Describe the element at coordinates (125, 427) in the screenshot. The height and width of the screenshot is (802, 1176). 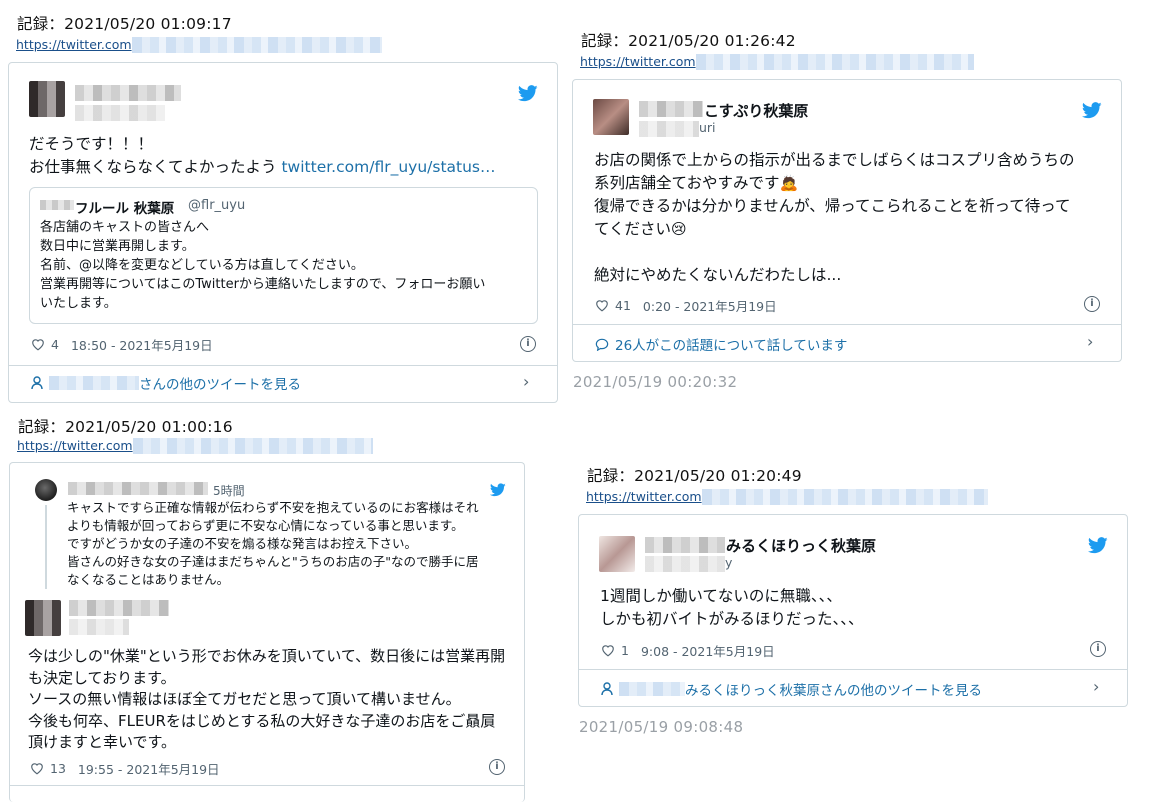
I see `record-timestamp: 記録：2021/05/20 01:00:16` at that location.